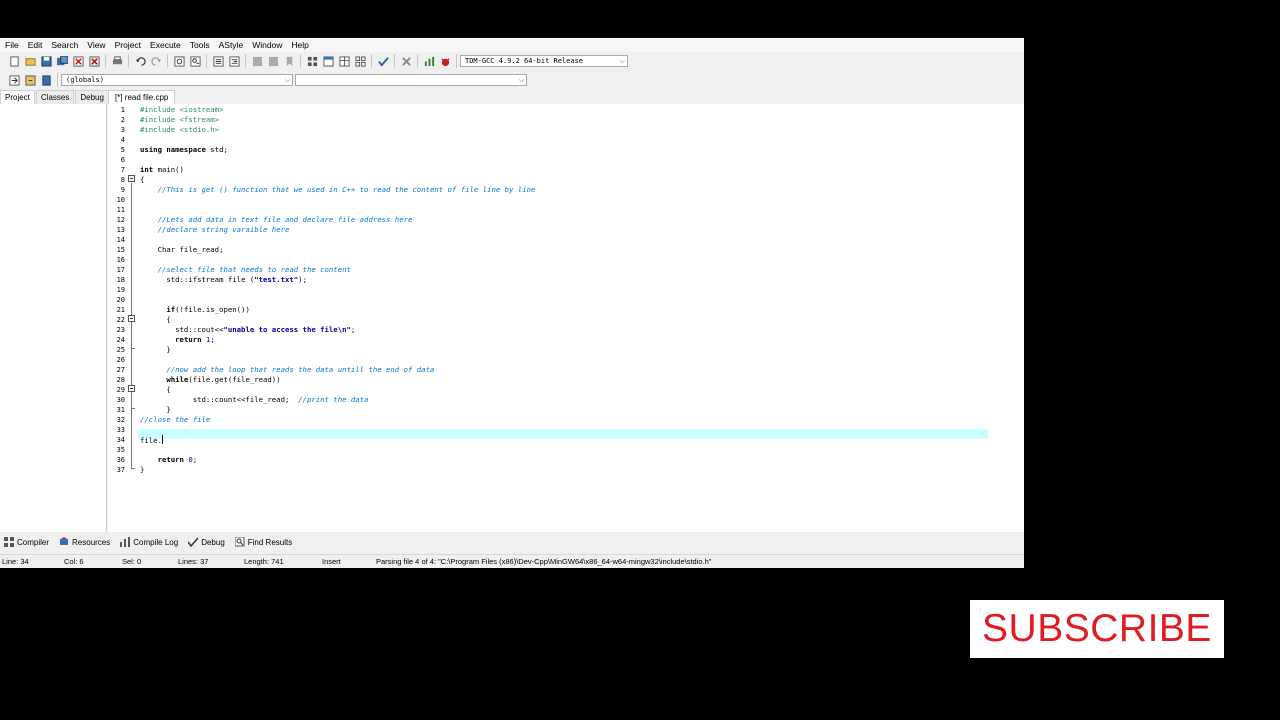 This screenshot has width=1280, height=720. I want to click on chart-icon, so click(429, 61).